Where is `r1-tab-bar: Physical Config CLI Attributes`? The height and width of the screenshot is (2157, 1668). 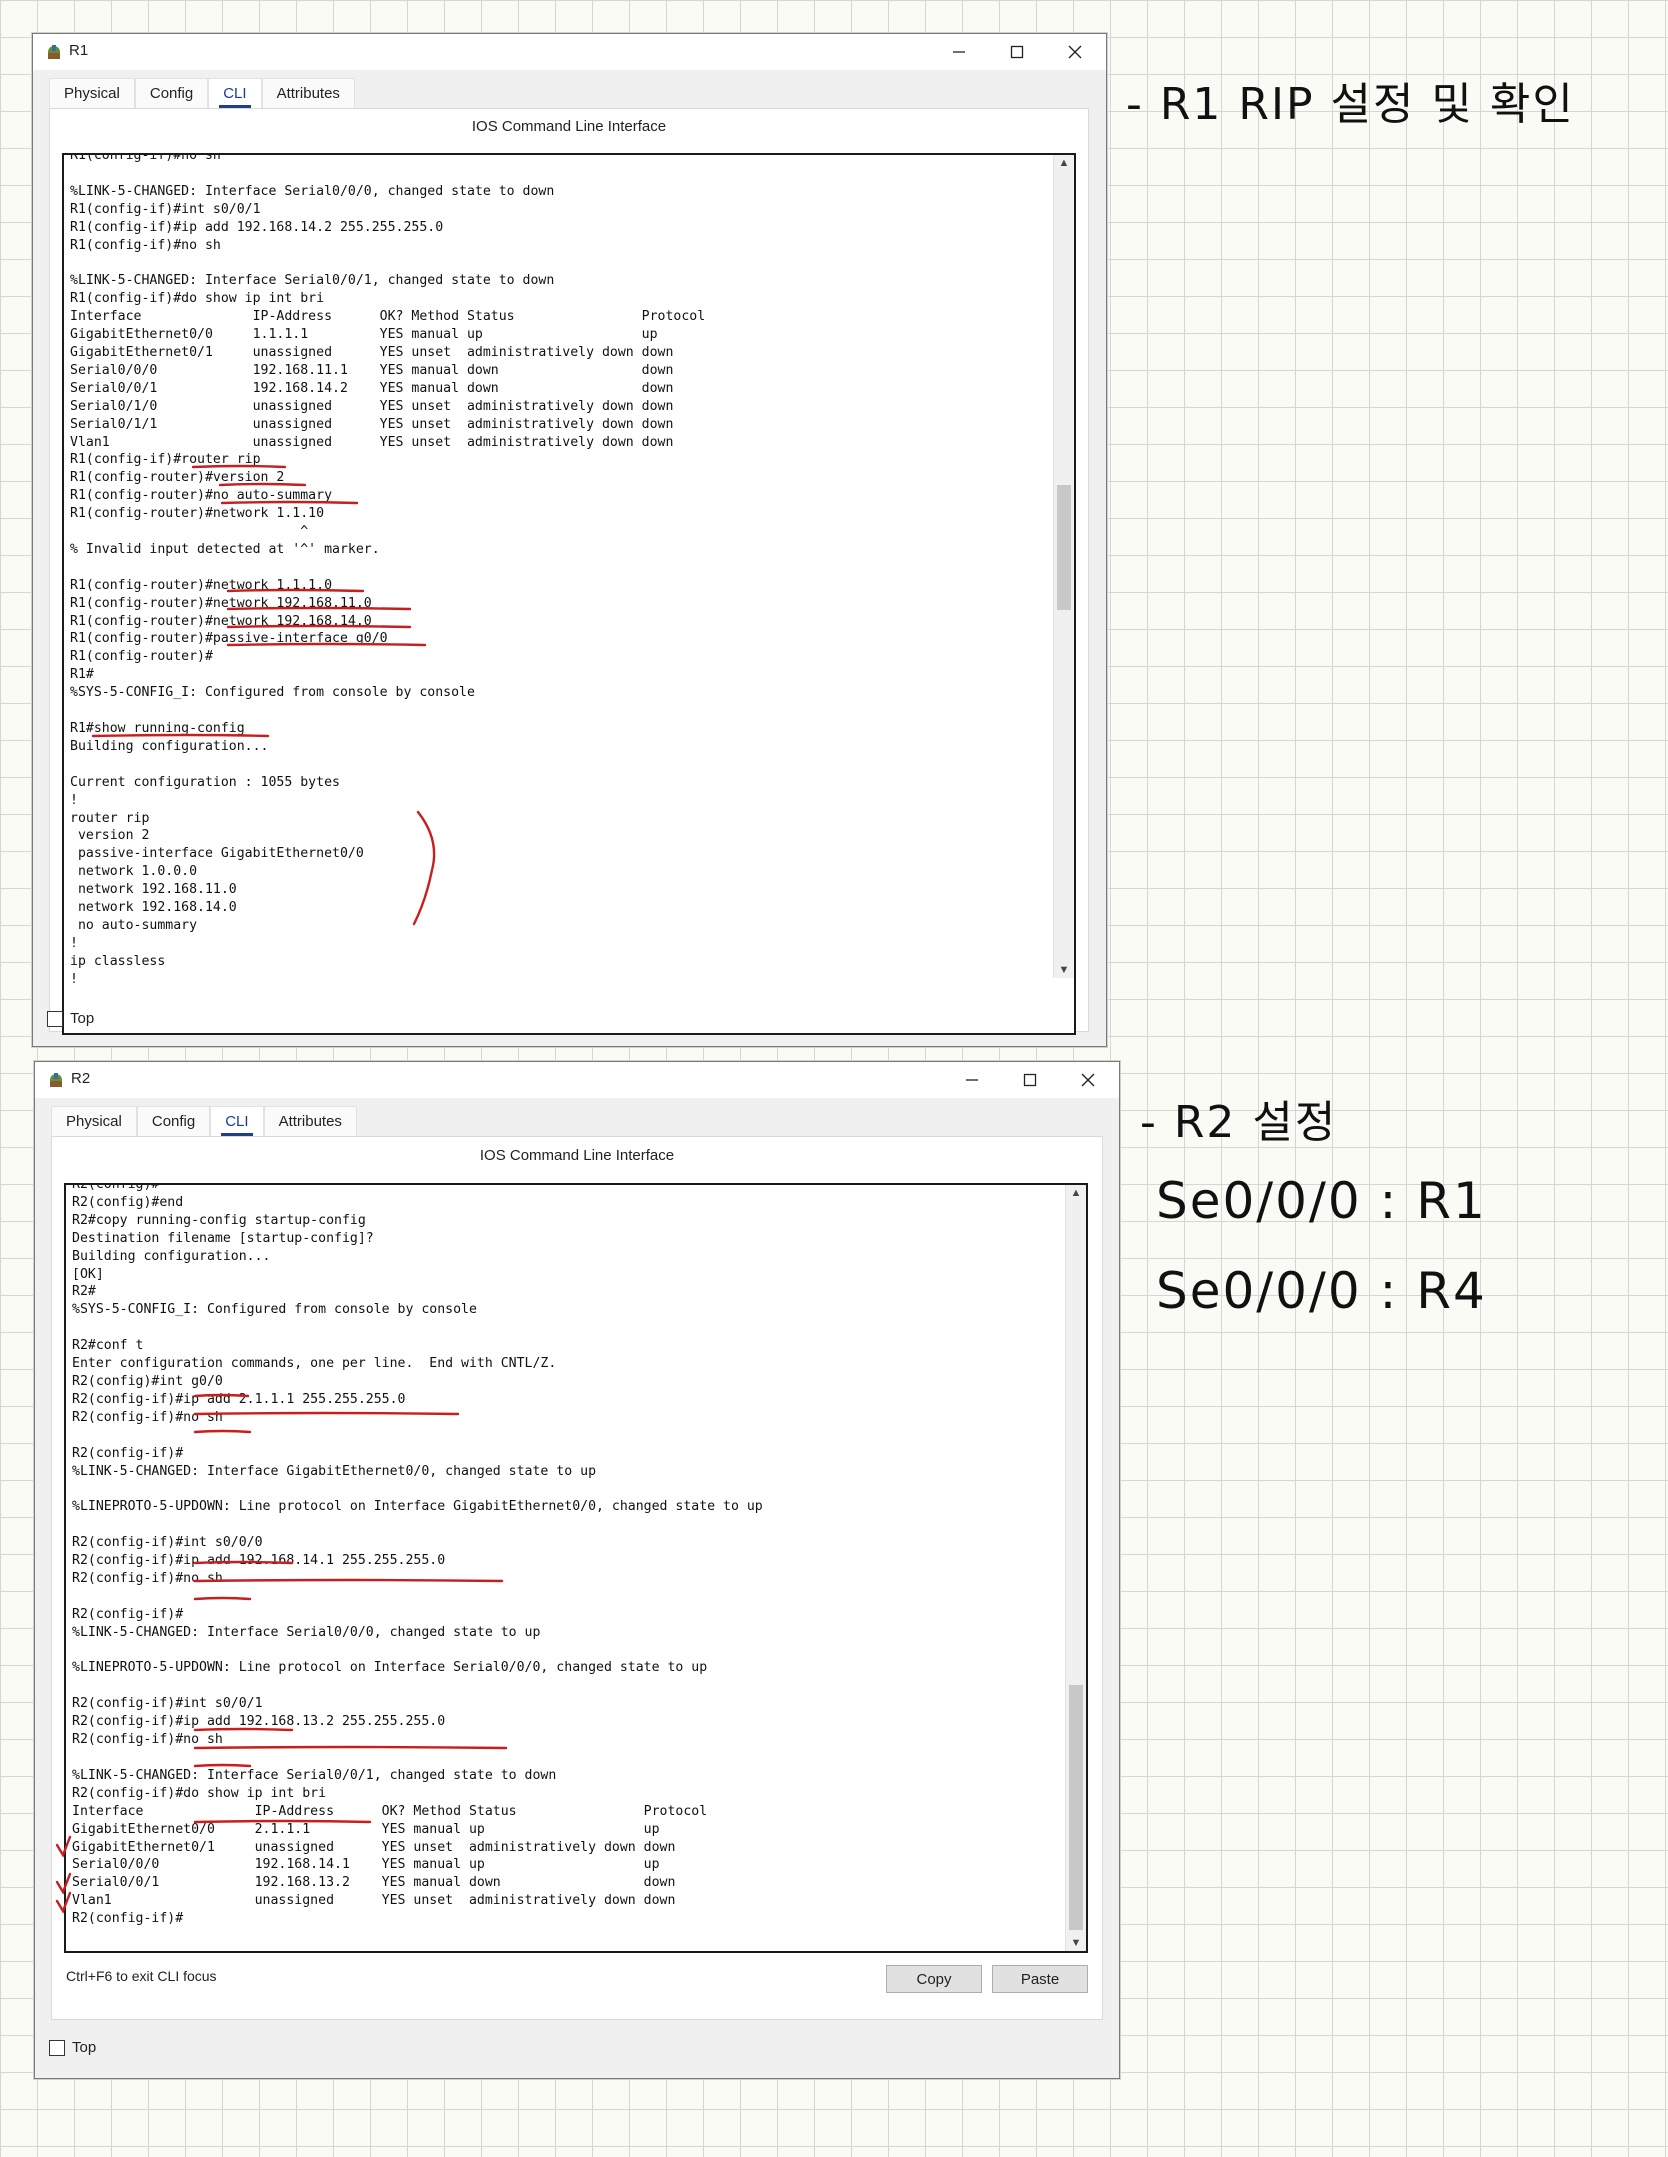 r1-tab-bar: Physical Config CLI Attributes is located at coordinates (202, 93).